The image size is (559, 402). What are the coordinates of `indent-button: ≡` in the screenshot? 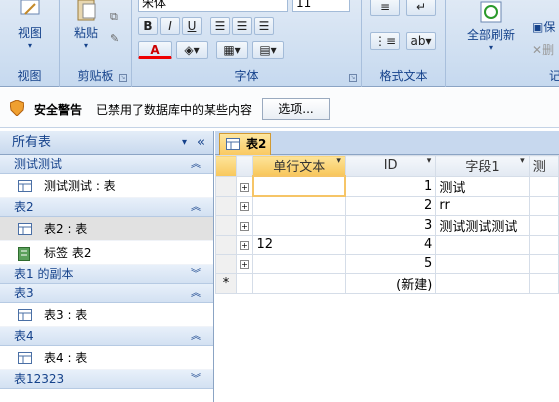 It's located at (385, 8).